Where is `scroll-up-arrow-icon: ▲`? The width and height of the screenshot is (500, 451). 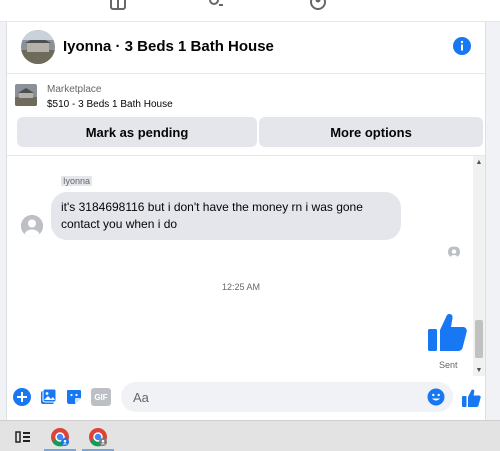
scroll-up-arrow-icon: ▲ is located at coordinates (479, 162).